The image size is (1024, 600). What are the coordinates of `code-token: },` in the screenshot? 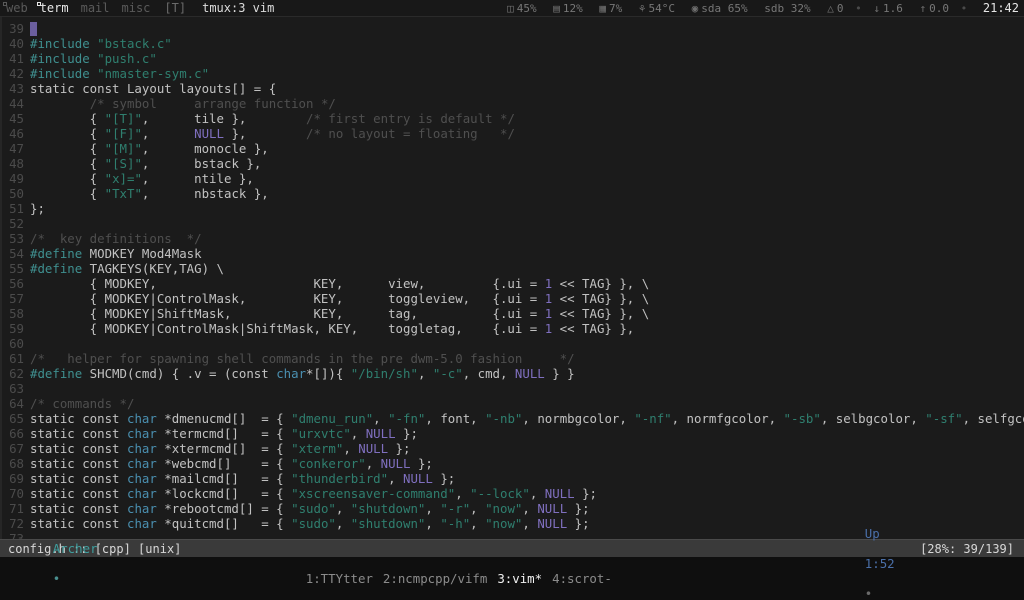 It's located at (265, 133).